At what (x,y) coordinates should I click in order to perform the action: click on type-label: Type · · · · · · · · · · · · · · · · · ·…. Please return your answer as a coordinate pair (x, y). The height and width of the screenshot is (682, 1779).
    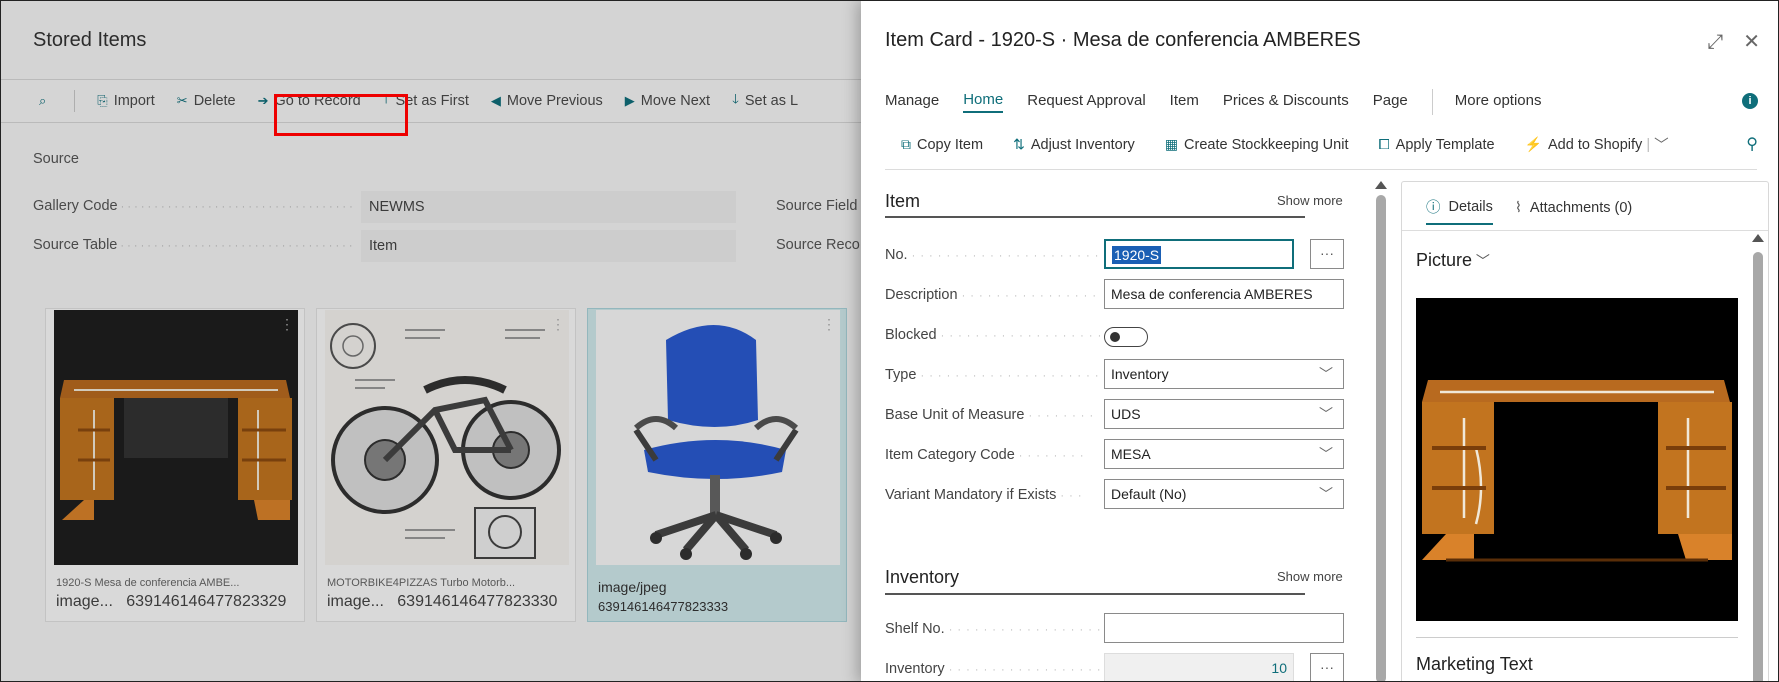
    Looking at the image, I should click on (992, 375).